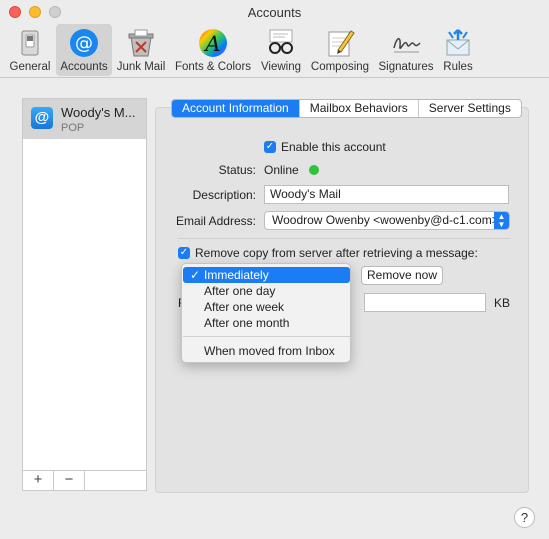 The height and width of the screenshot is (539, 549). What do you see at coordinates (69, 480) in the screenshot?
I see `remove-account-button: −` at bounding box center [69, 480].